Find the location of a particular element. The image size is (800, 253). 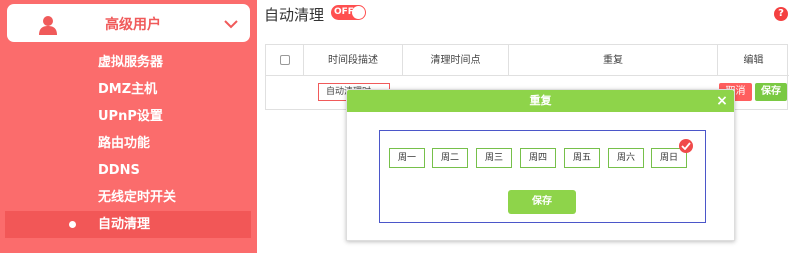

sidebar-item-label: DMZ主机 is located at coordinates (128, 89).